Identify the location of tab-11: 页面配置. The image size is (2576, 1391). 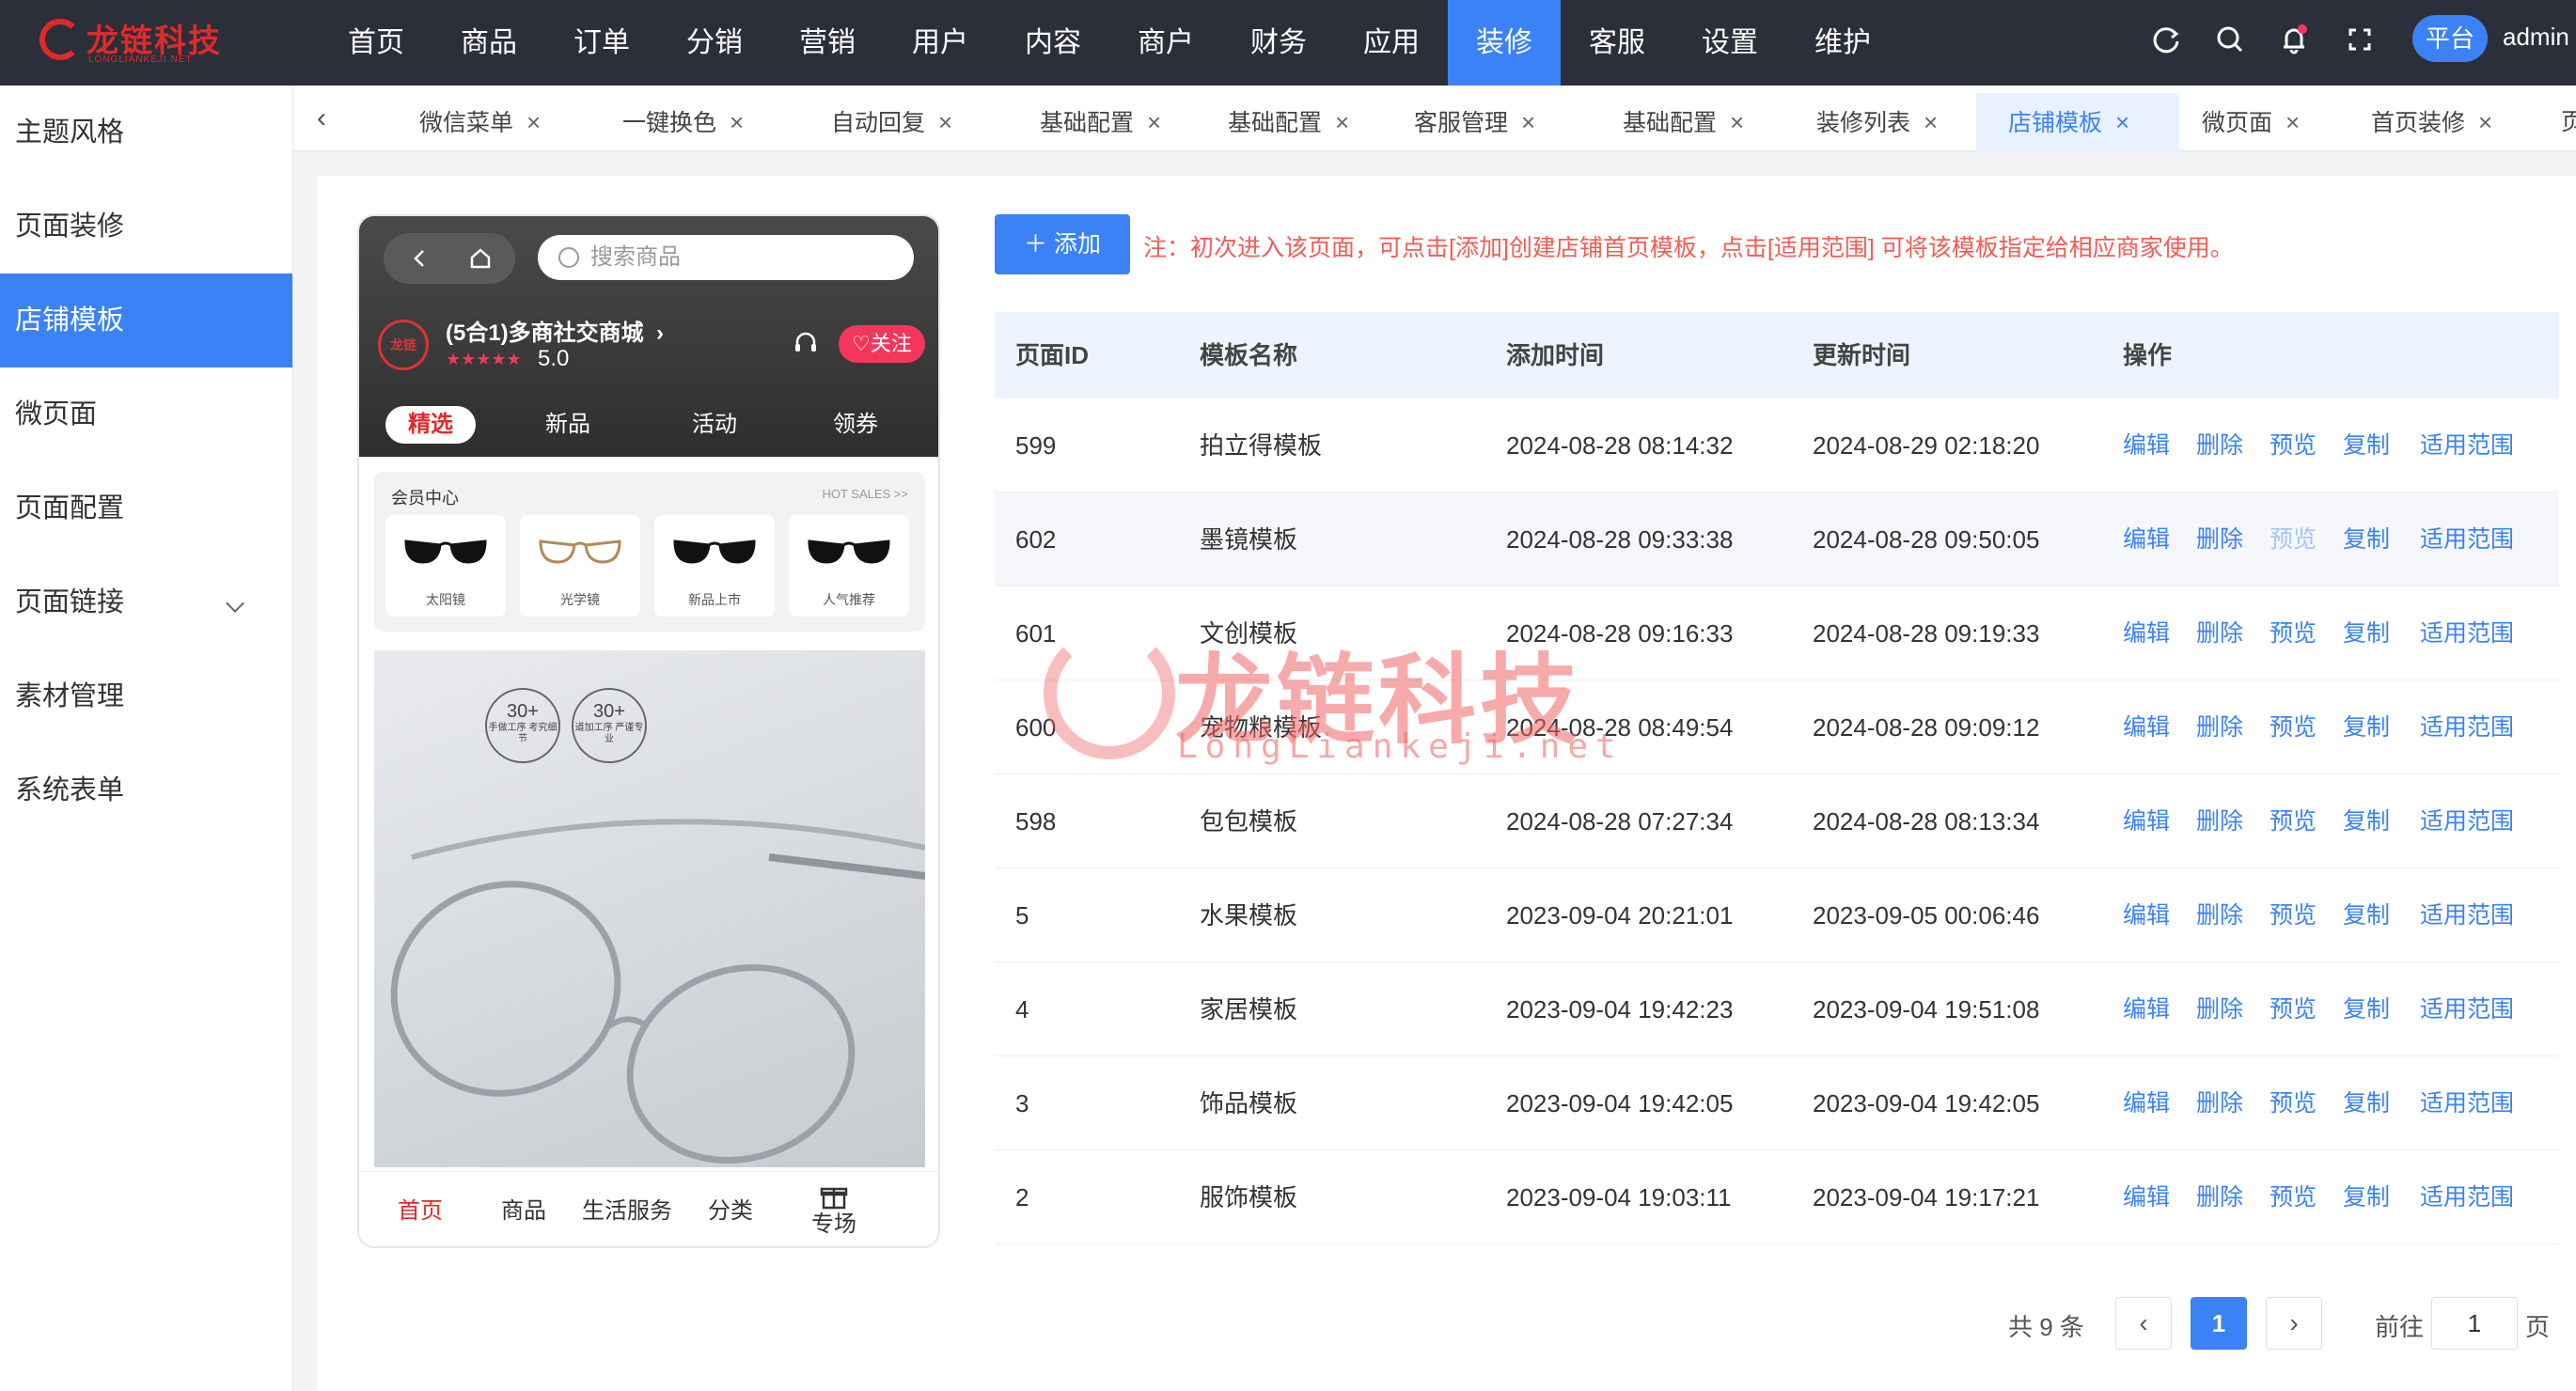
(2557, 122).